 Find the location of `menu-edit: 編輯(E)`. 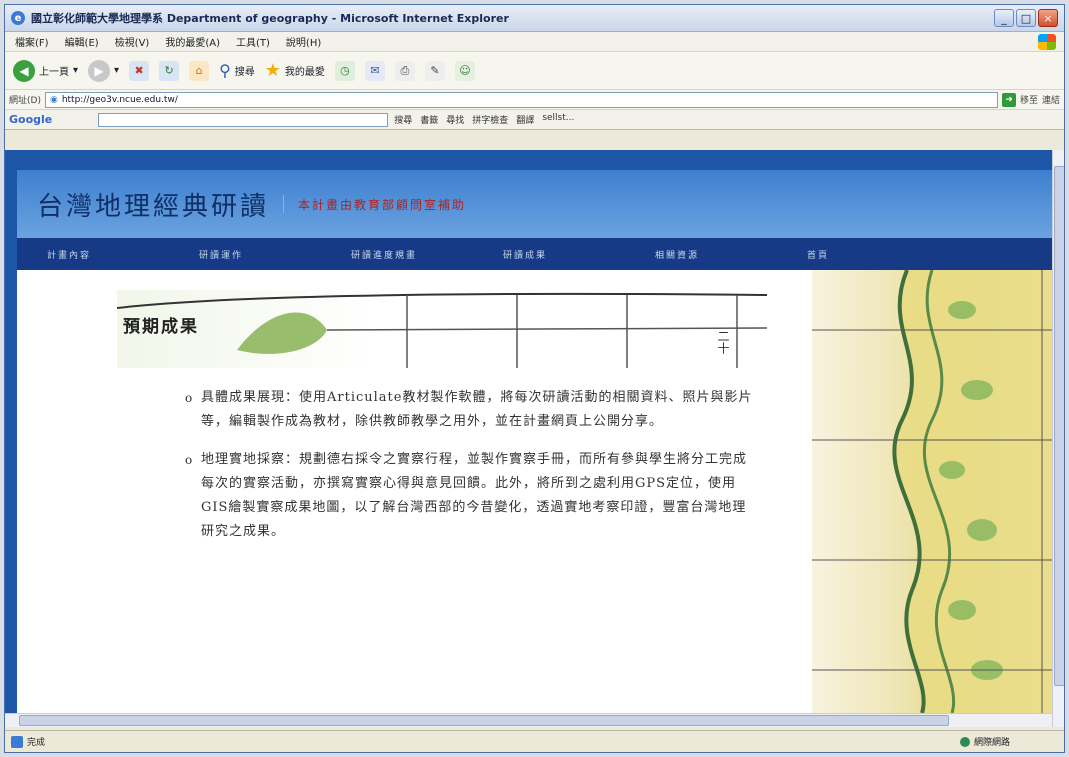

menu-edit: 編輯(E) is located at coordinates (82, 41).